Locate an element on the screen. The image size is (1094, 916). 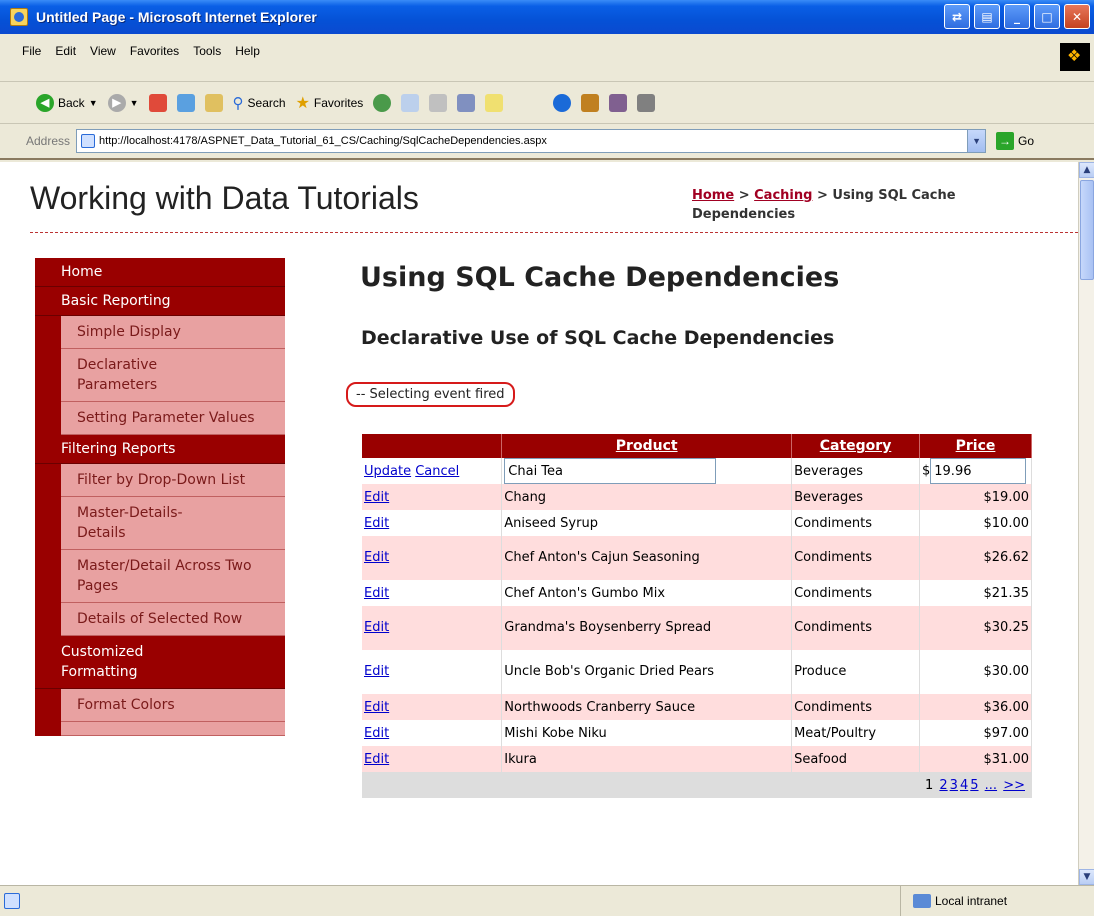
tile-icon: ▤ is located at coordinates (987, 16).